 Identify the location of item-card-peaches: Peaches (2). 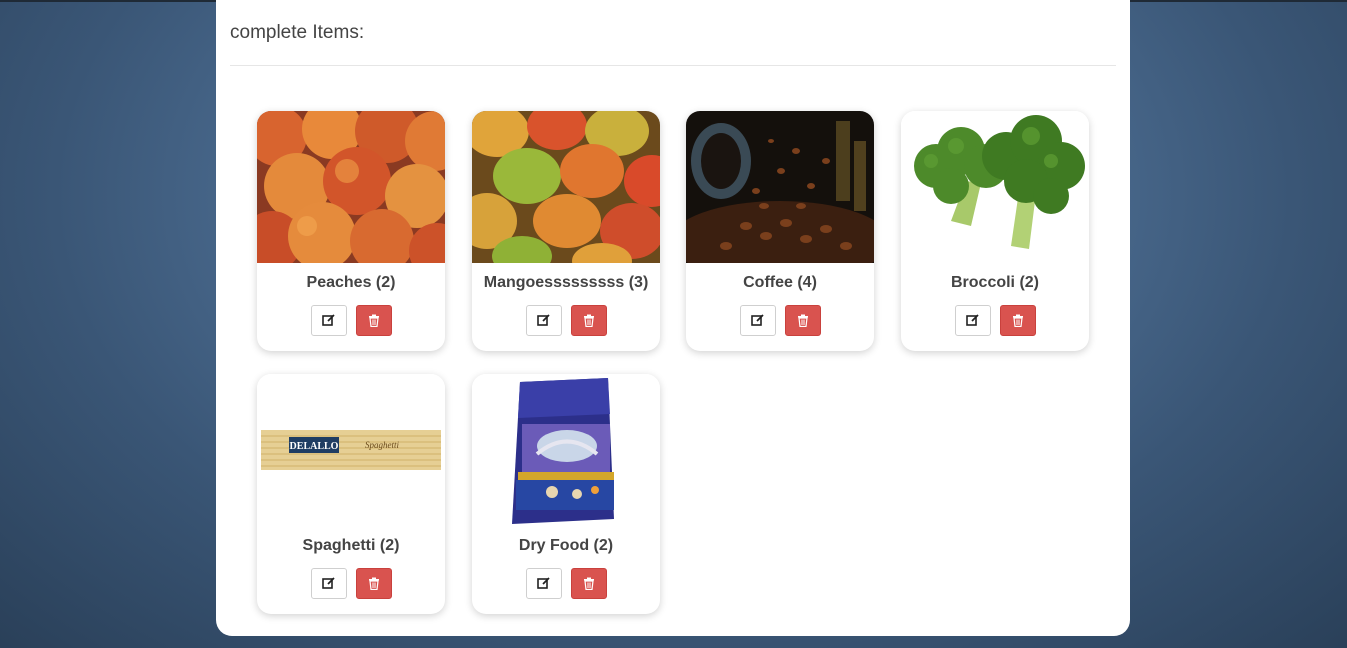
(351, 231).